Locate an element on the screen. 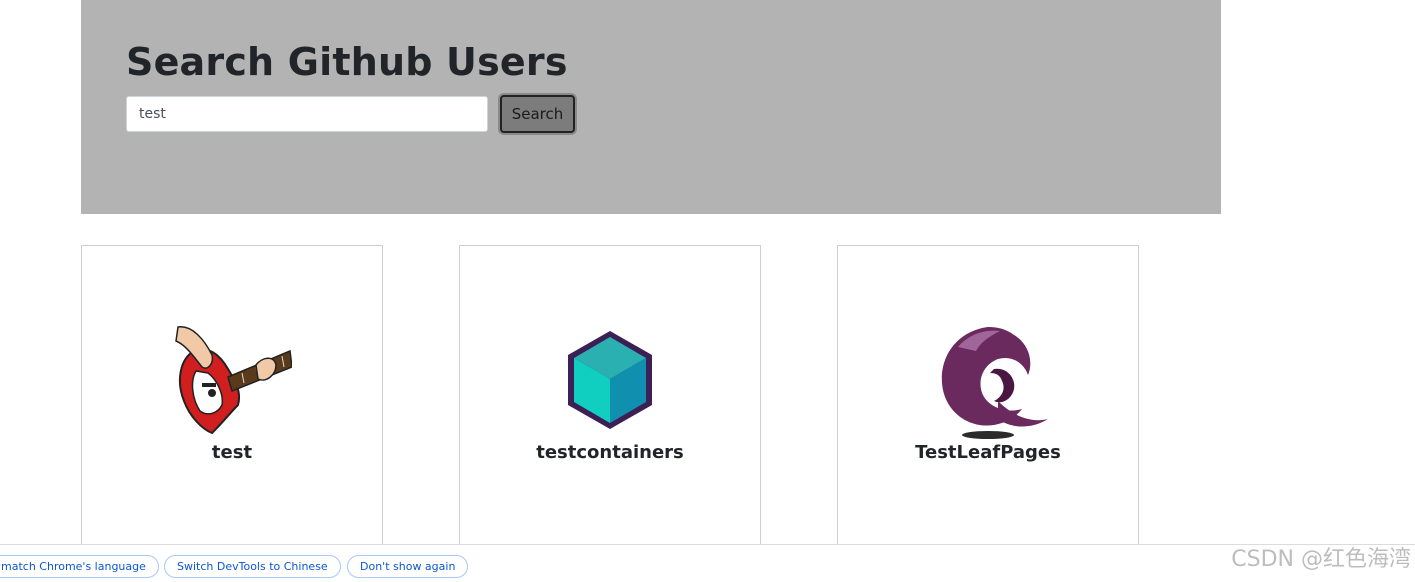  user-card-test: test is located at coordinates (232, 400).